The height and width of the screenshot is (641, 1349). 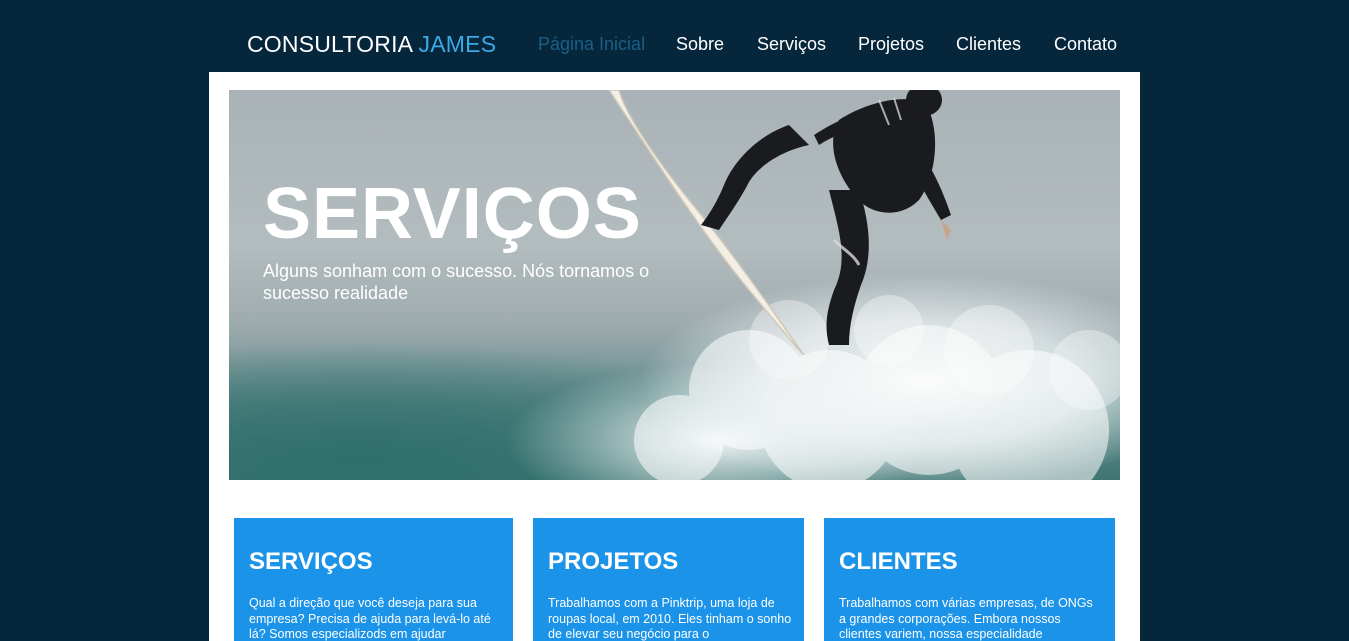 What do you see at coordinates (700, 44) in the screenshot?
I see `nav-link-about: Sobre` at bounding box center [700, 44].